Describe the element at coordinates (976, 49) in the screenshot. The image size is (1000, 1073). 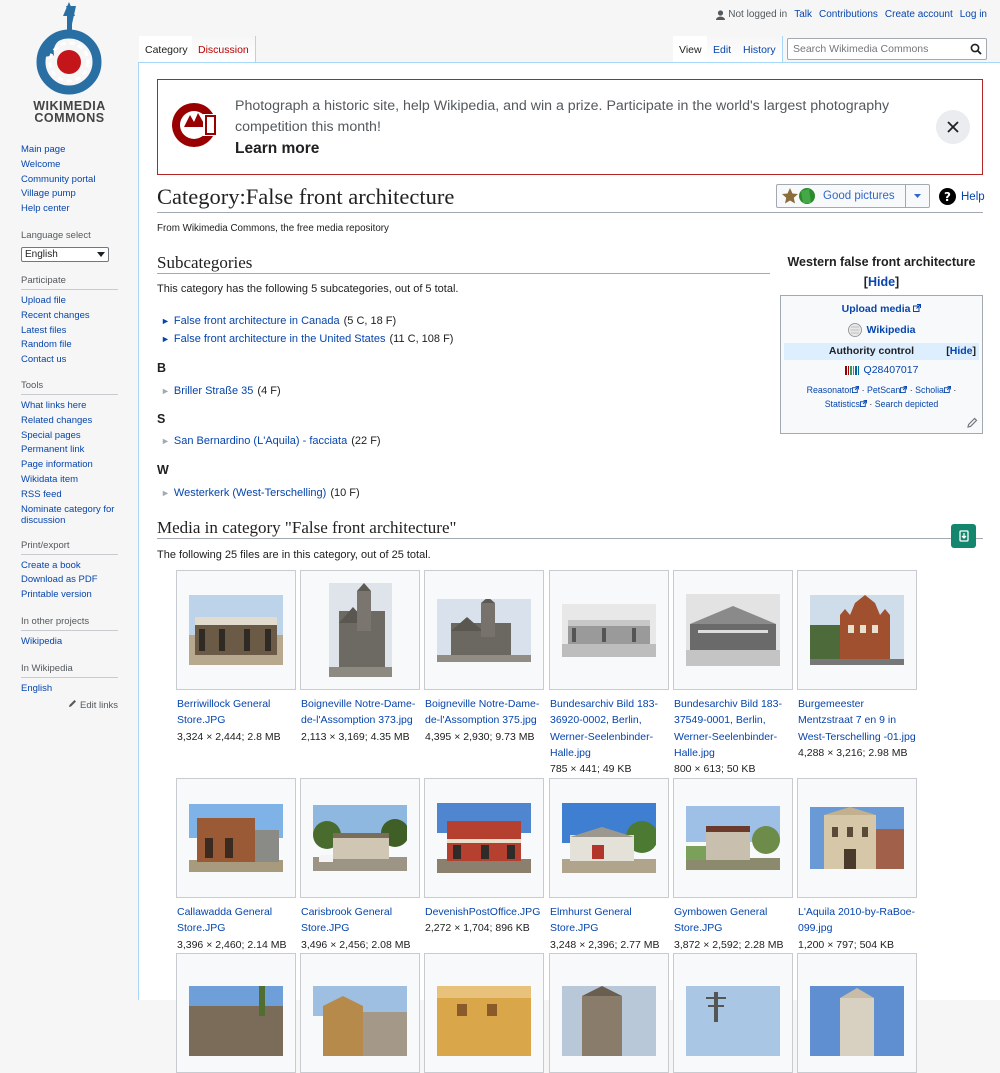
I see `search-icon` at that location.